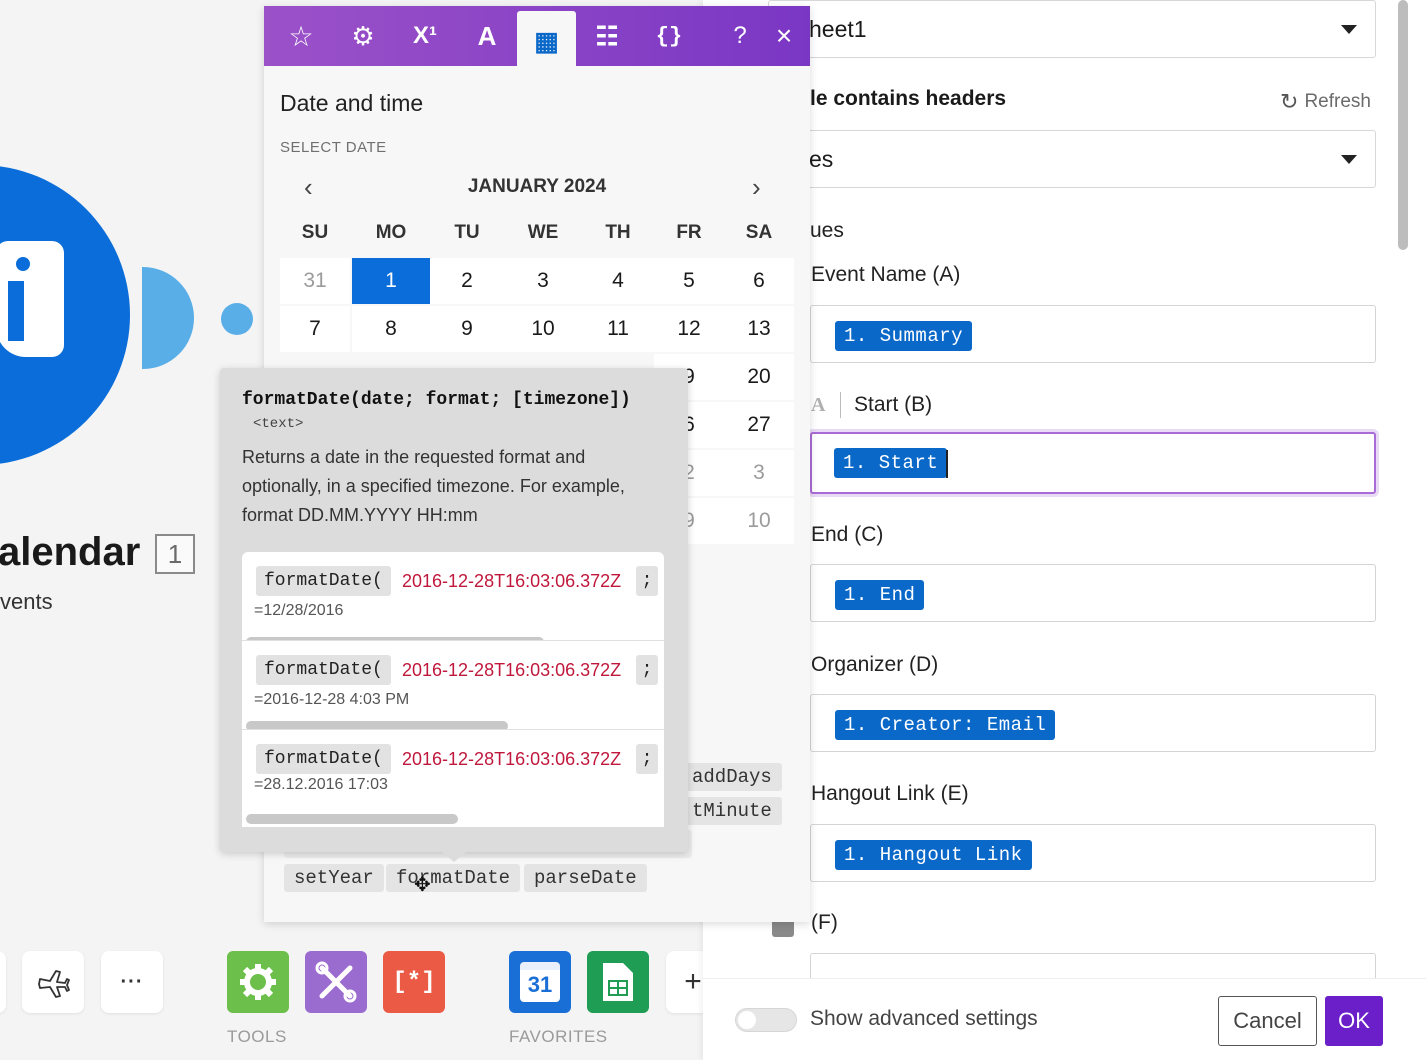 The width and height of the screenshot is (1426, 1060). I want to click on tab-text: A, so click(487, 36).